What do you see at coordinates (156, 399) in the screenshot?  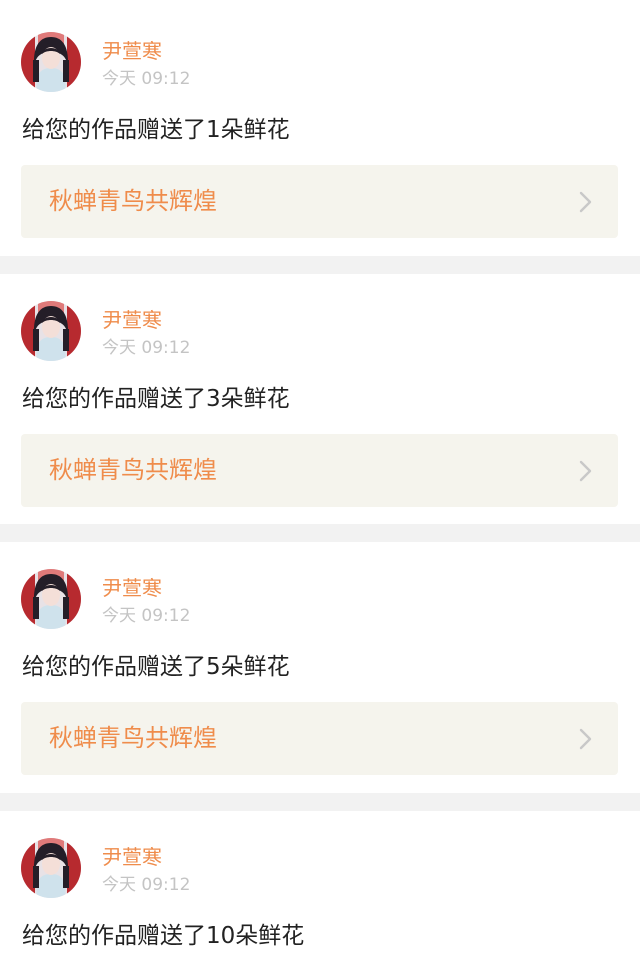 I see `gift-message: 给您的作品赠送了3朵鲜花` at bounding box center [156, 399].